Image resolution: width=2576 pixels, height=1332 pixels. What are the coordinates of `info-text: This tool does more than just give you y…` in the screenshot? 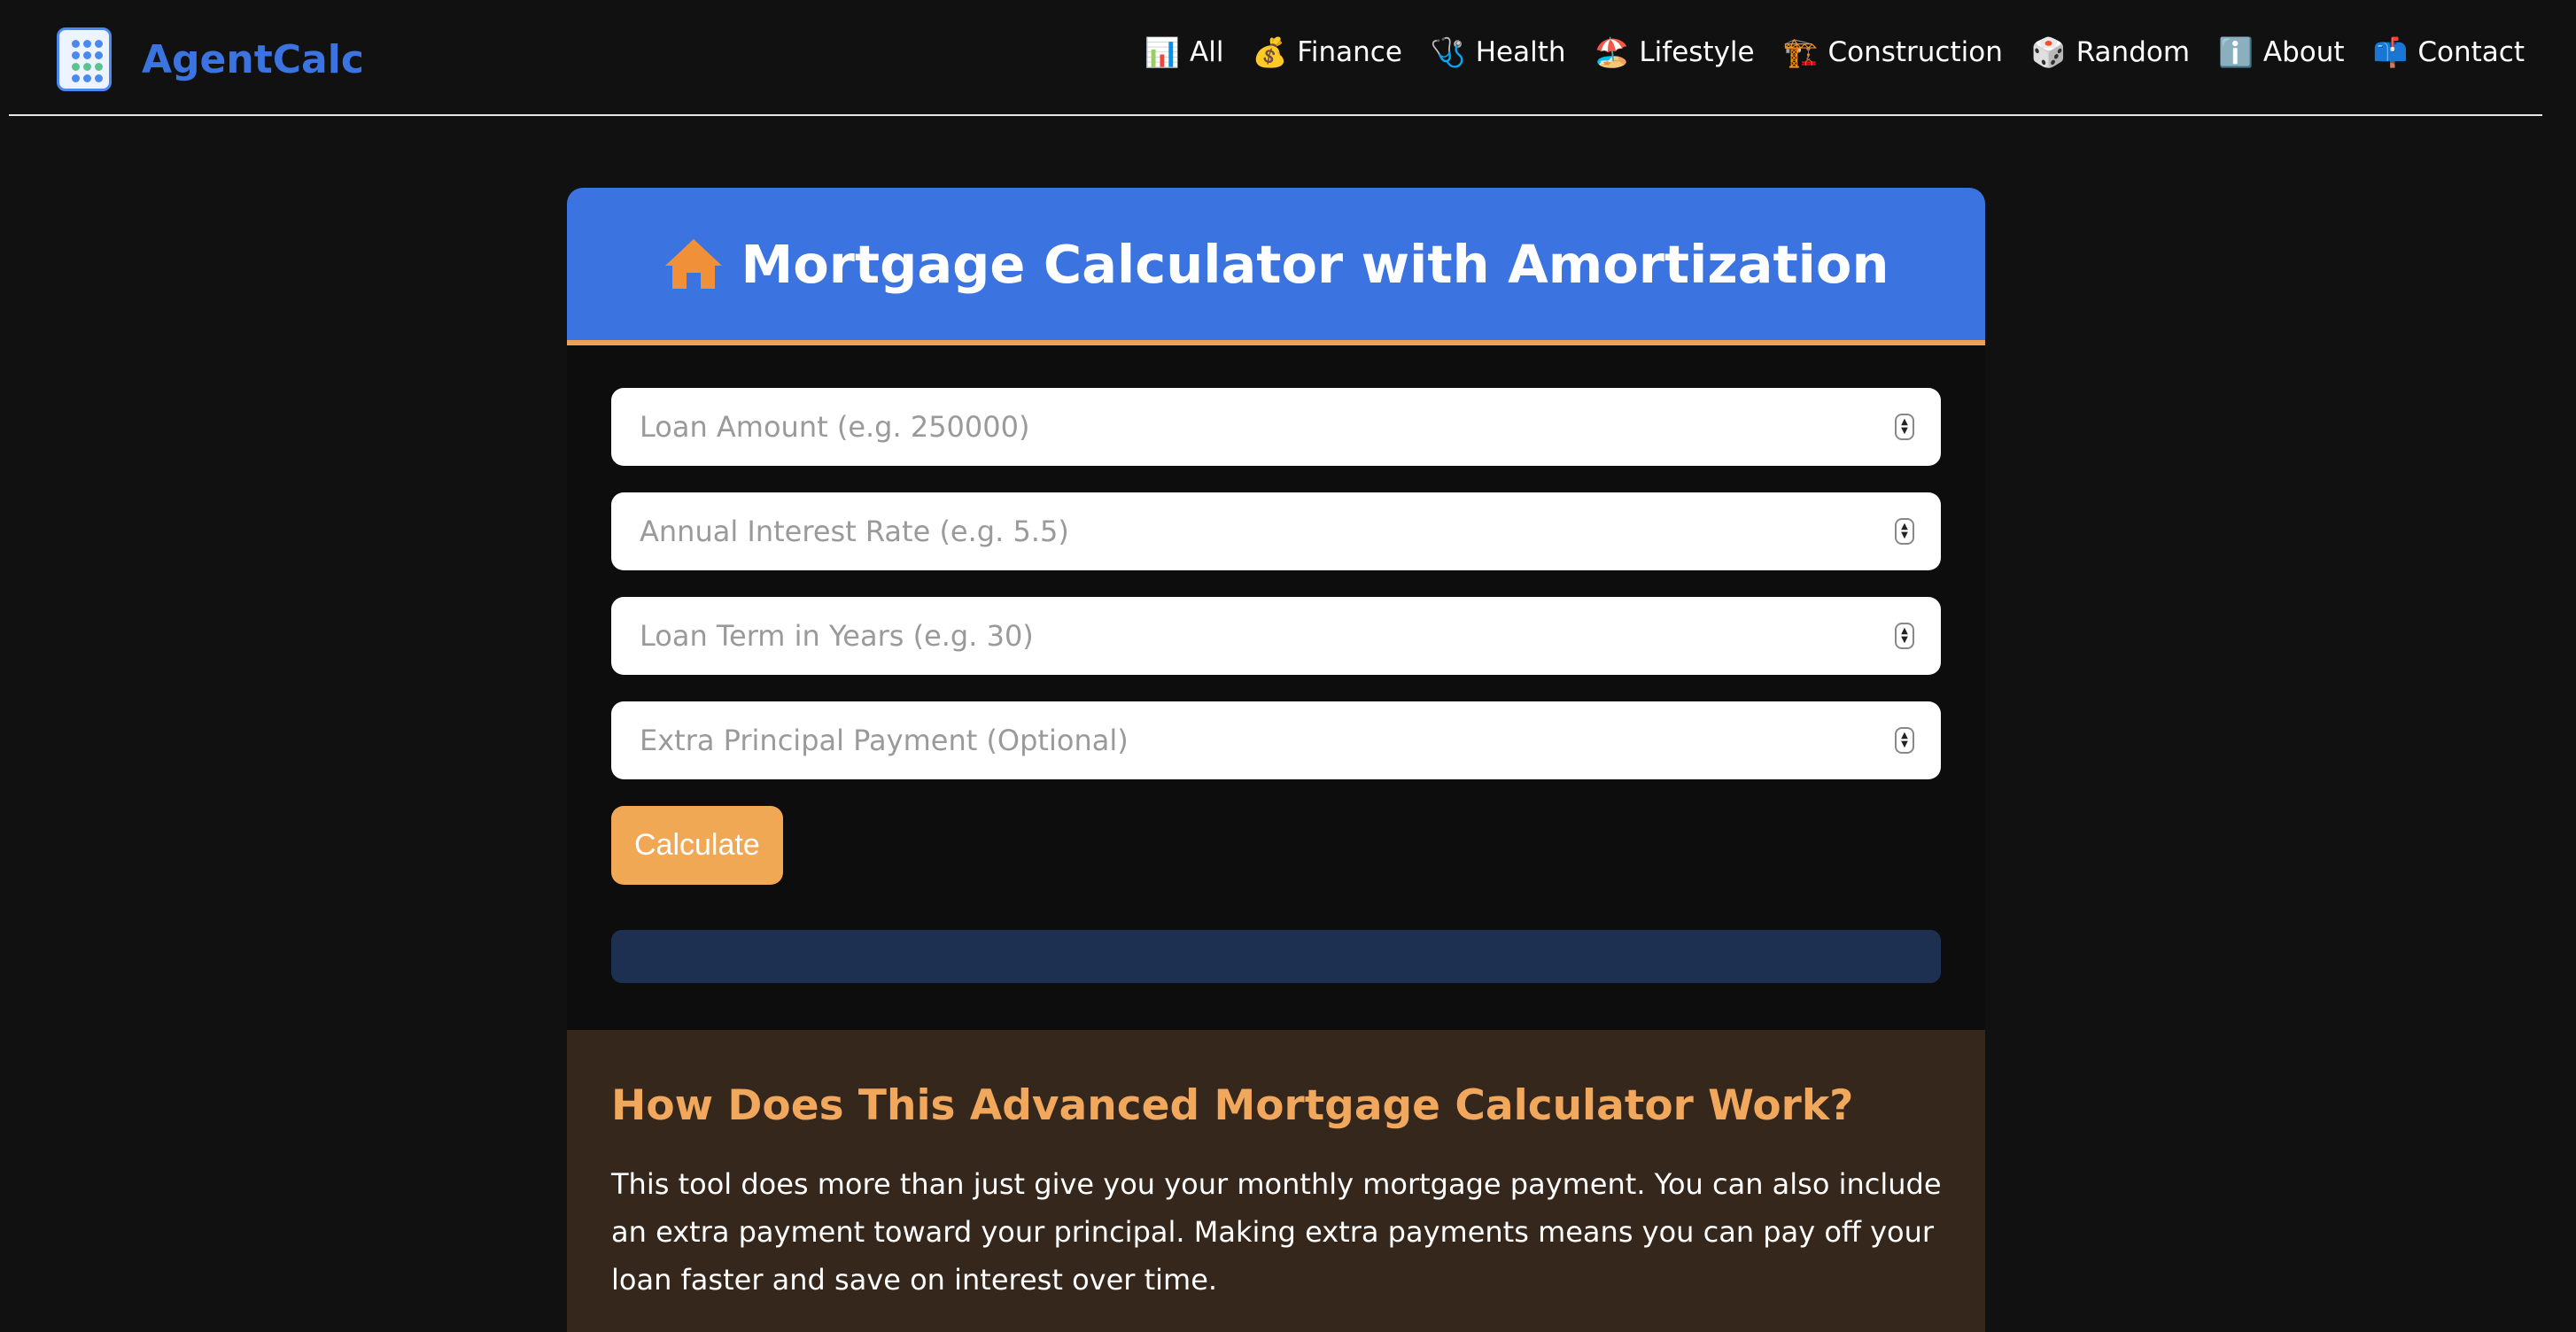 It's located at (1276, 1232).